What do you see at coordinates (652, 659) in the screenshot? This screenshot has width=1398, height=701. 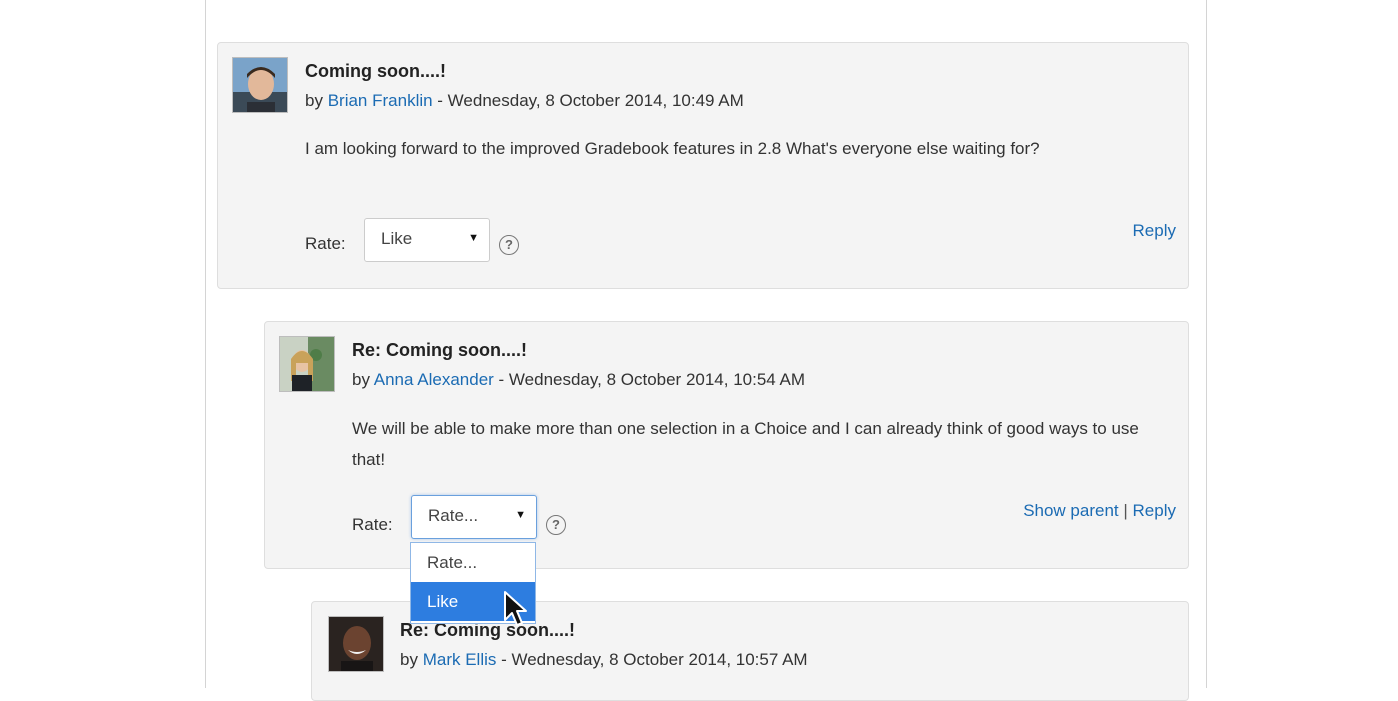 I see `post-date: - Wednesday, 8 October 2014, 10:57 AM` at bounding box center [652, 659].